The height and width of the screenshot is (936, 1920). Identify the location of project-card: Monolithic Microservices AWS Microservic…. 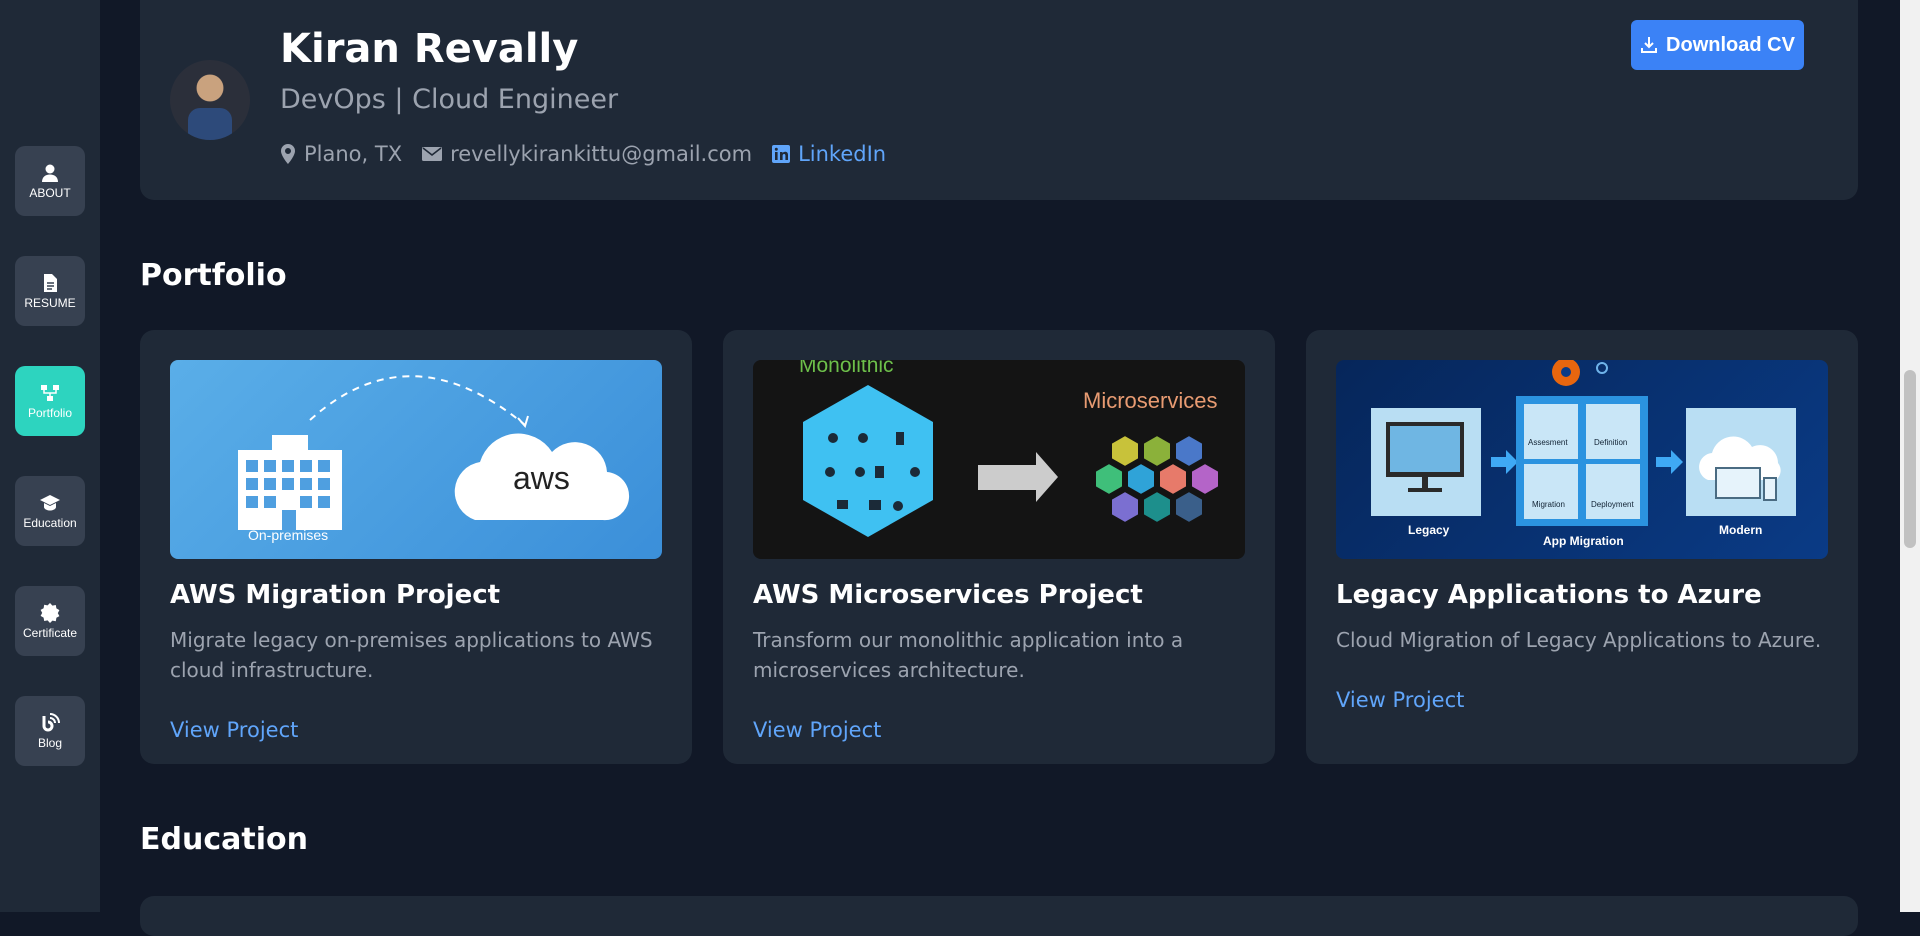
(999, 547).